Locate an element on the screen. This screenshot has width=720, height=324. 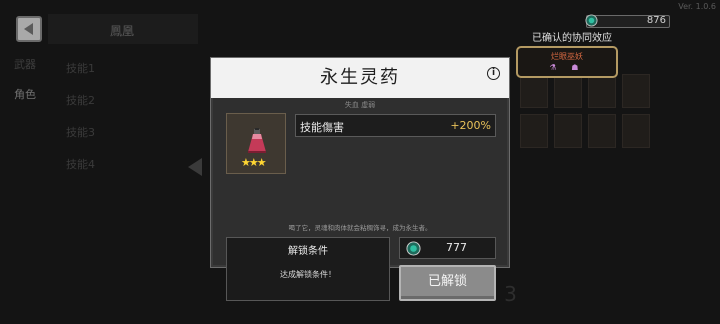
gem-icon is located at coordinates (413, 248).